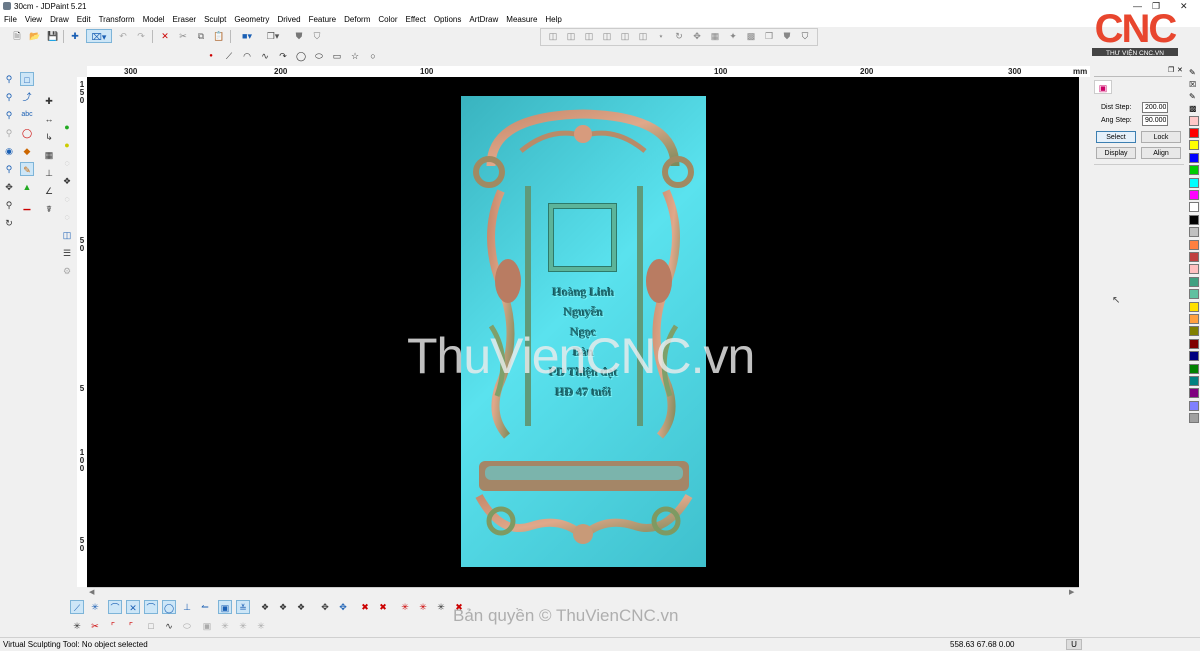 This screenshot has width=1200, height=651. I want to click on angle-icon: ∠, so click(49, 191).